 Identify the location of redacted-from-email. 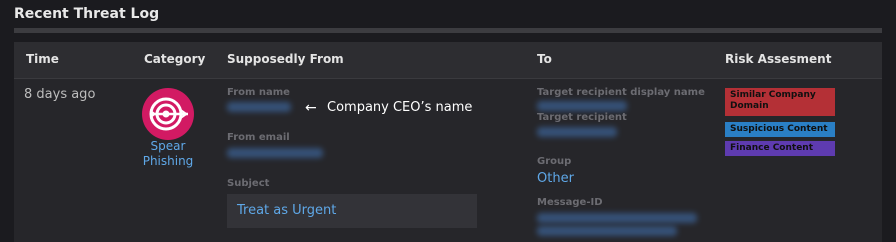
(275, 153).